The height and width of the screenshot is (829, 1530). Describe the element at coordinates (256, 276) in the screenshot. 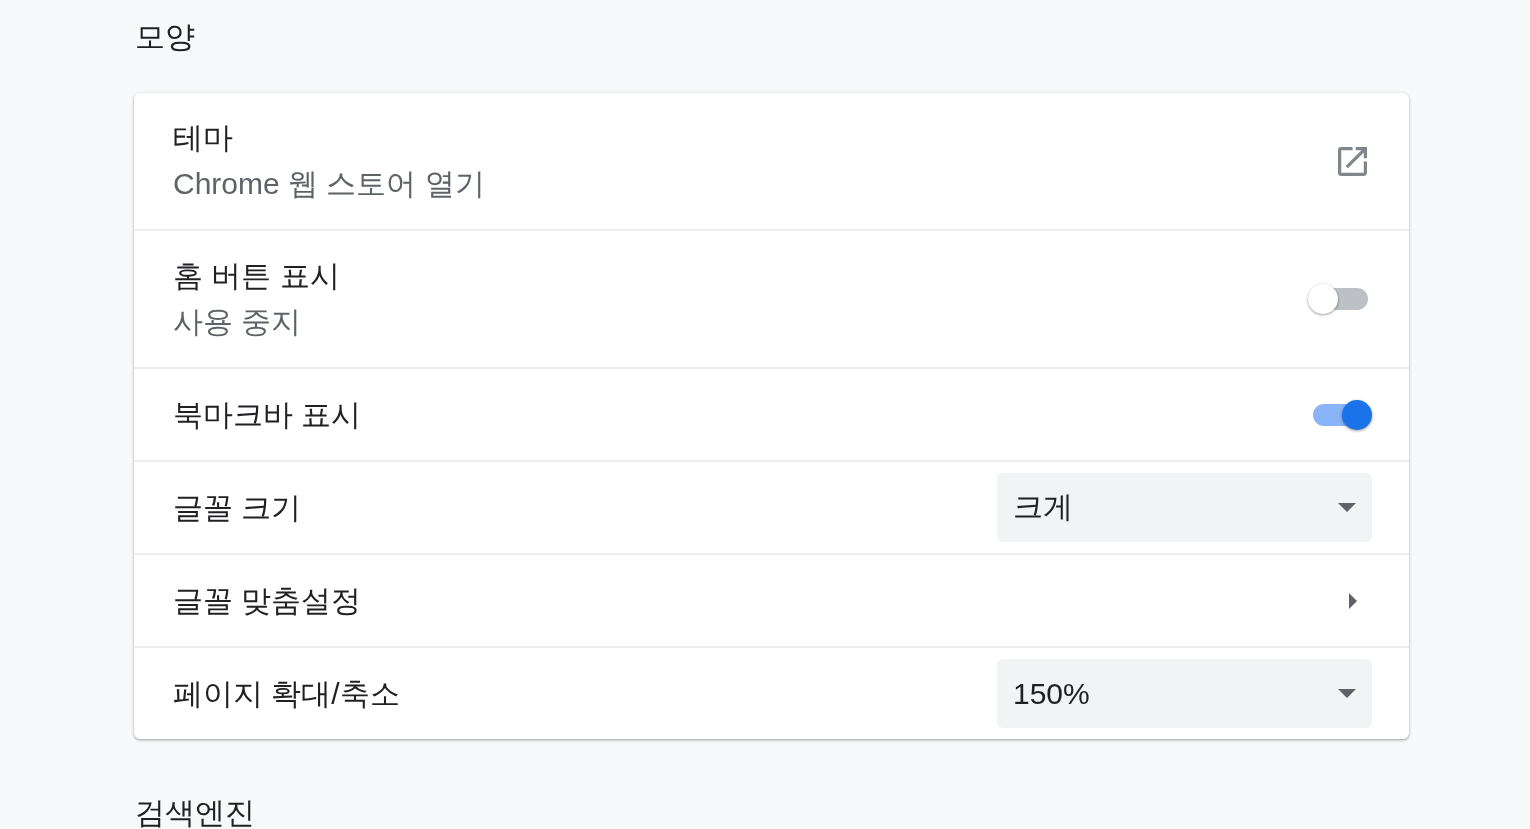

I see `setting-label: 홈 버튼 표시` at that location.